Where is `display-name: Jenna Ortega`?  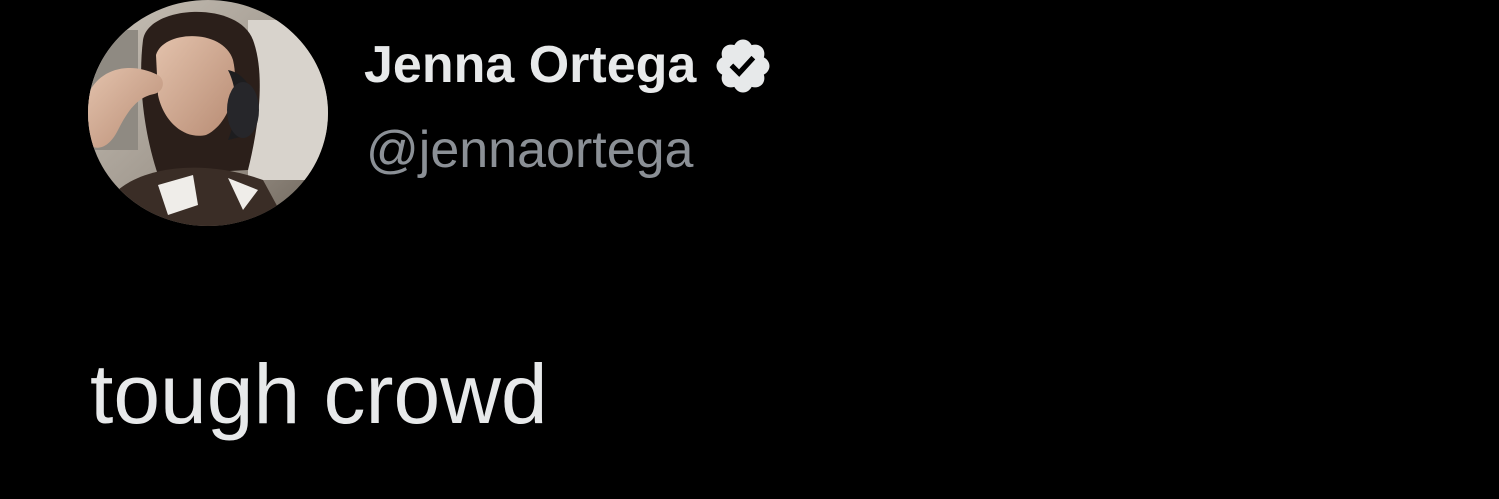
display-name: Jenna Ortega is located at coordinates (530, 65).